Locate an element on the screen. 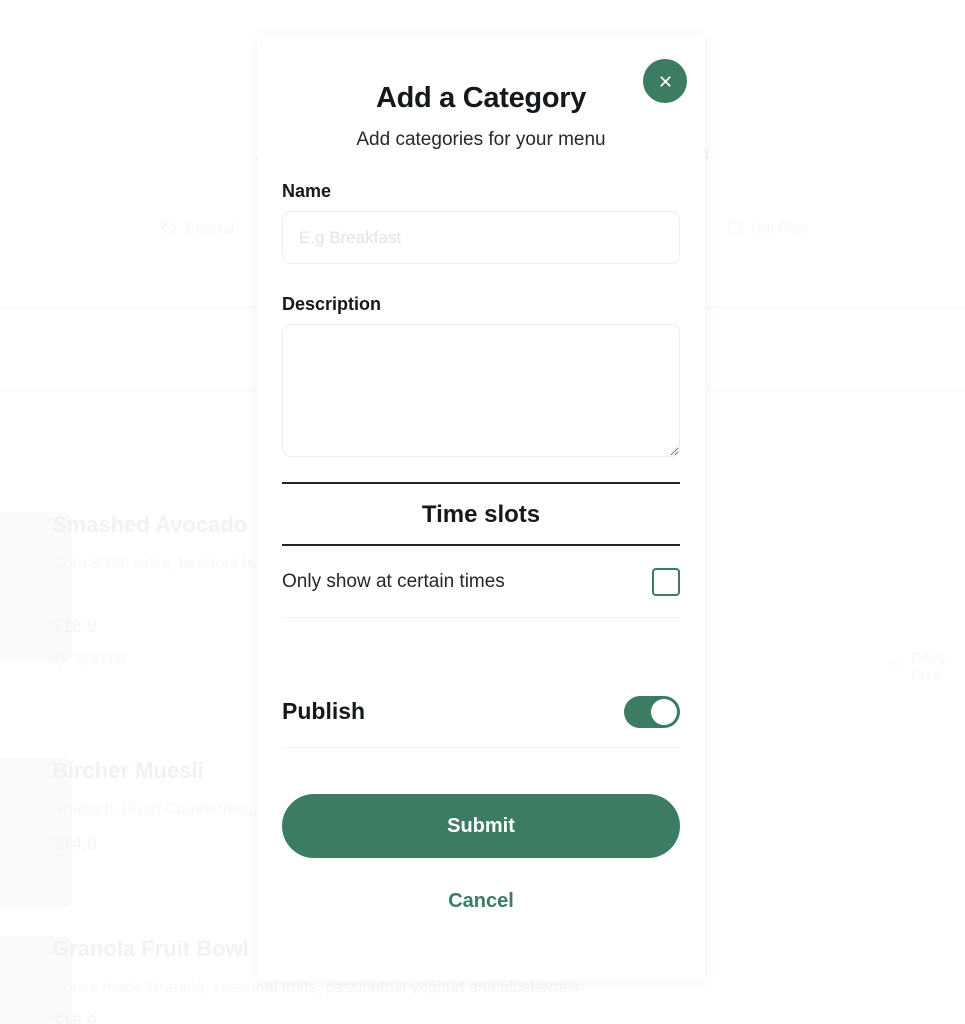  name-field-label: Name is located at coordinates (307, 191).